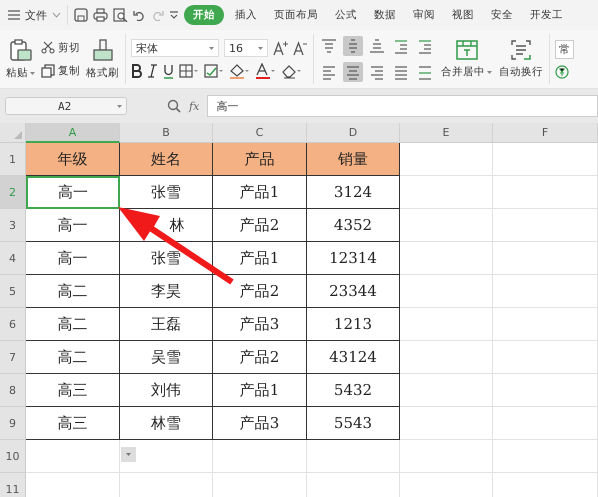 The height and width of the screenshot is (497, 598). I want to click on paste-options-button, so click(128, 454).